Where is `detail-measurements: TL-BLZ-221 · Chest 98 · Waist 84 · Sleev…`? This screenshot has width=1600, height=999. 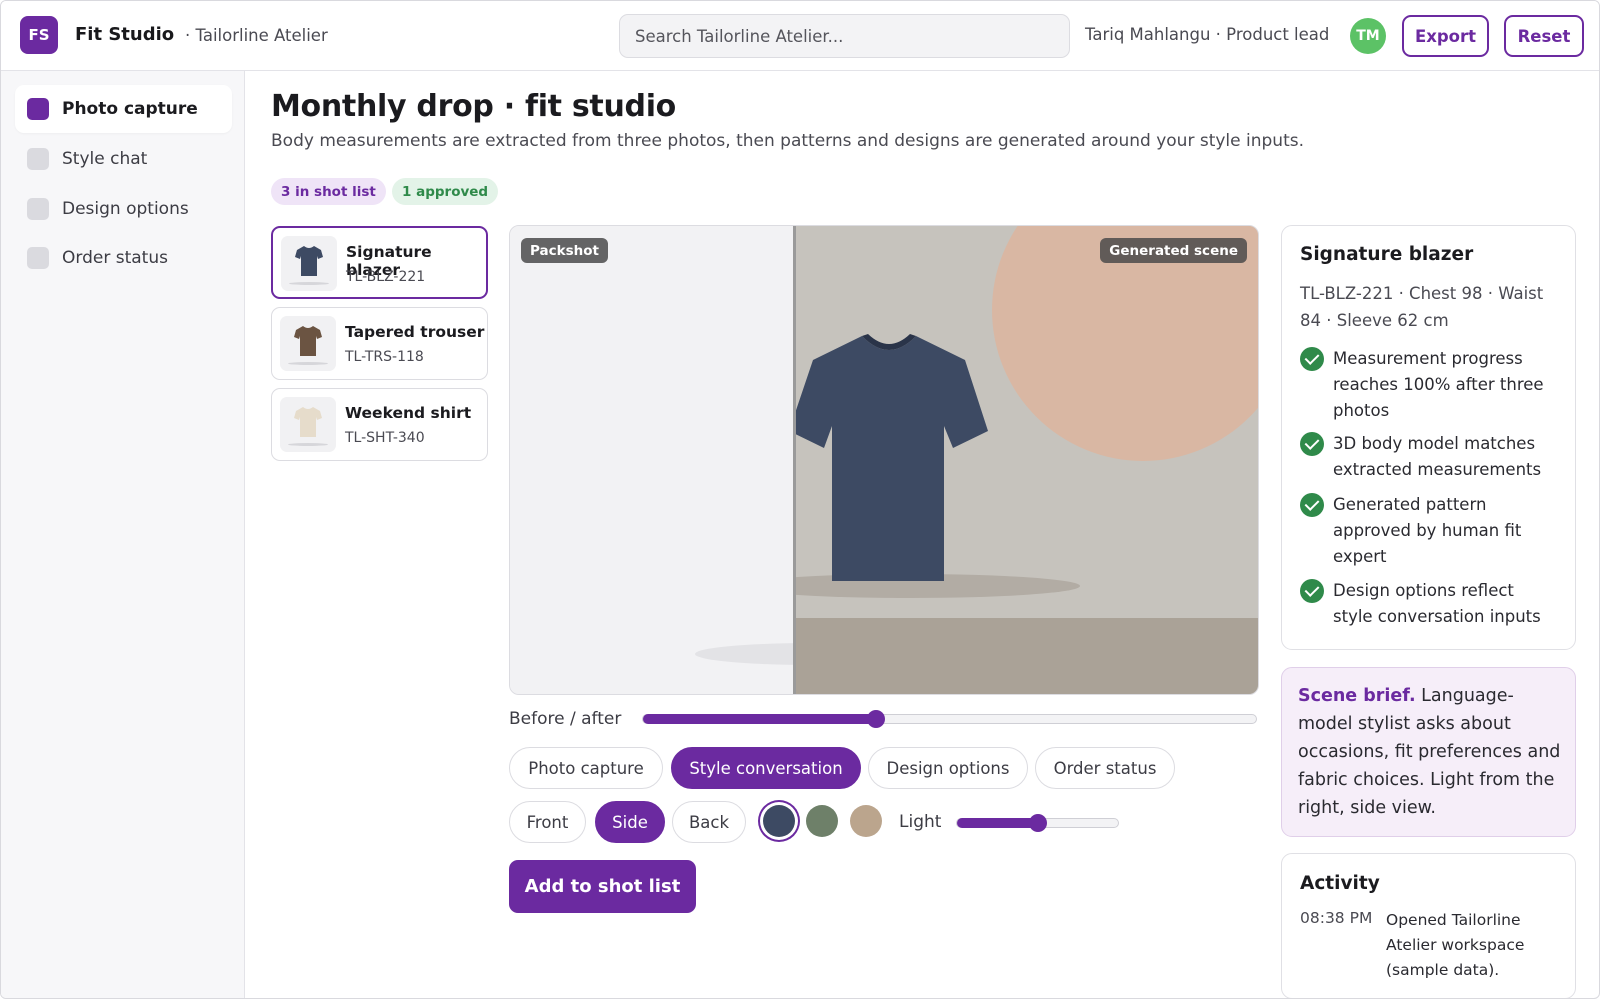 detail-measurements: TL-BLZ-221 · Chest 98 · Waist 84 · Sleev… is located at coordinates (1422, 307).